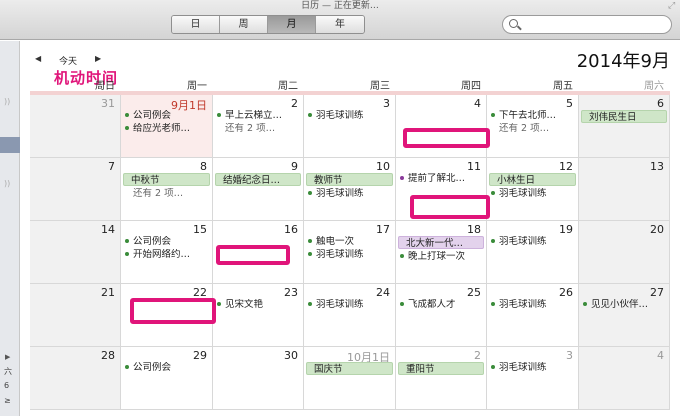 The height and width of the screenshot is (416, 680). Describe the element at coordinates (624, 189) in the screenshot. I see `day-cell: 13` at that location.